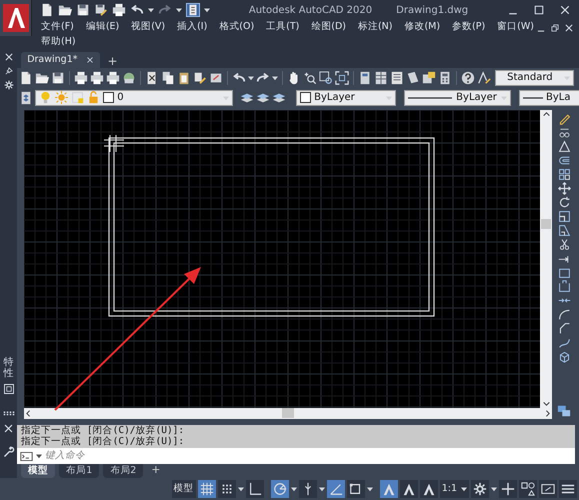 The image size is (579, 500). I want to click on maximize-icon, so click(539, 10).